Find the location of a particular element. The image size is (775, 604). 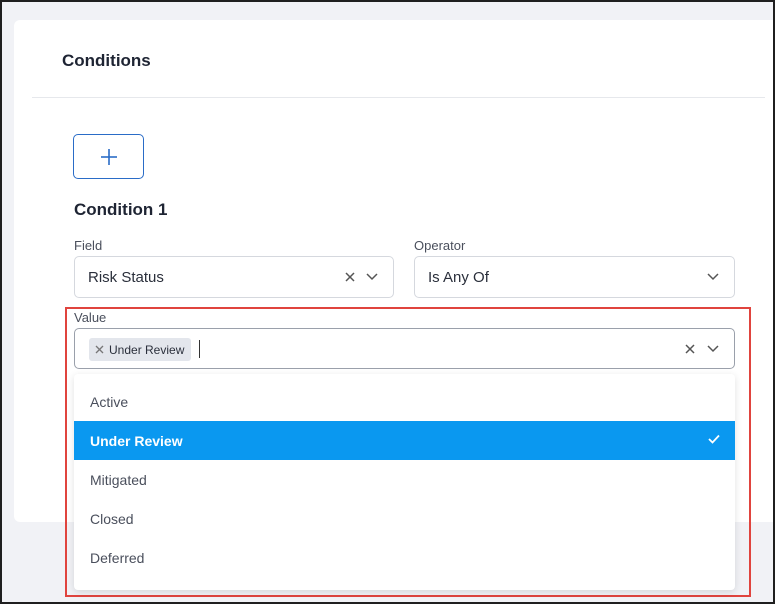

condition-title: Condition 1 is located at coordinates (121, 209).